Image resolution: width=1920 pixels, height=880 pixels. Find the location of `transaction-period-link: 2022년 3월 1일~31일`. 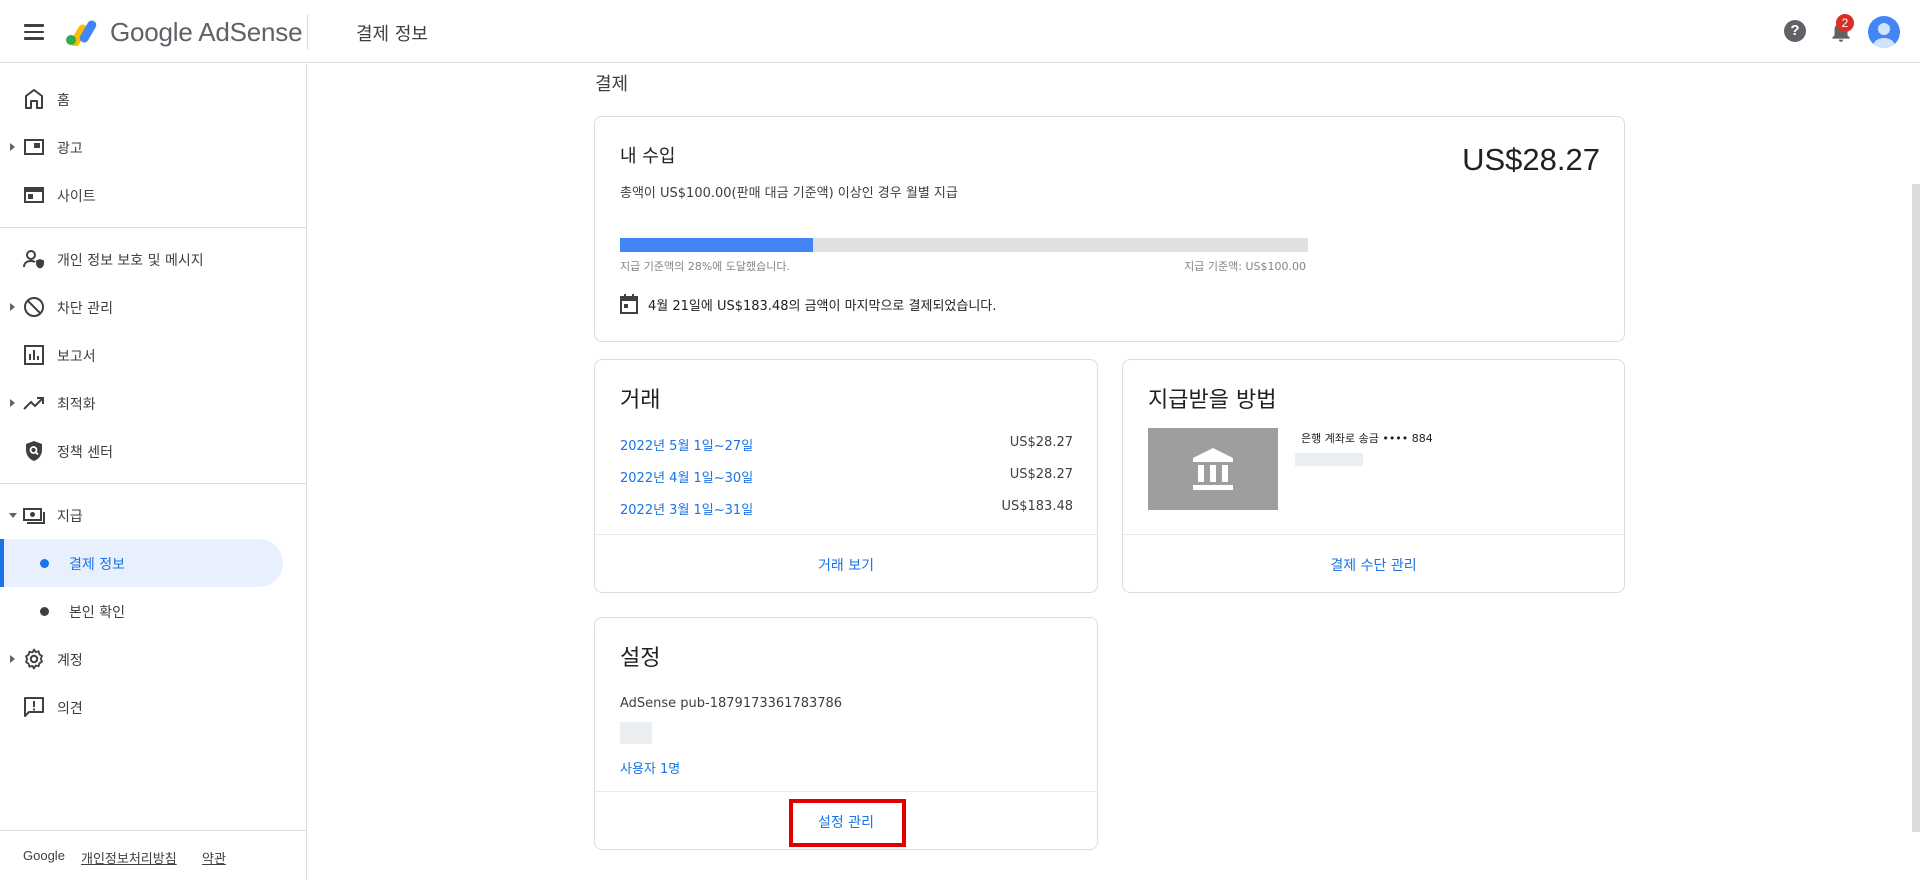

transaction-period-link: 2022년 3월 1일~31일 is located at coordinates (686, 508).